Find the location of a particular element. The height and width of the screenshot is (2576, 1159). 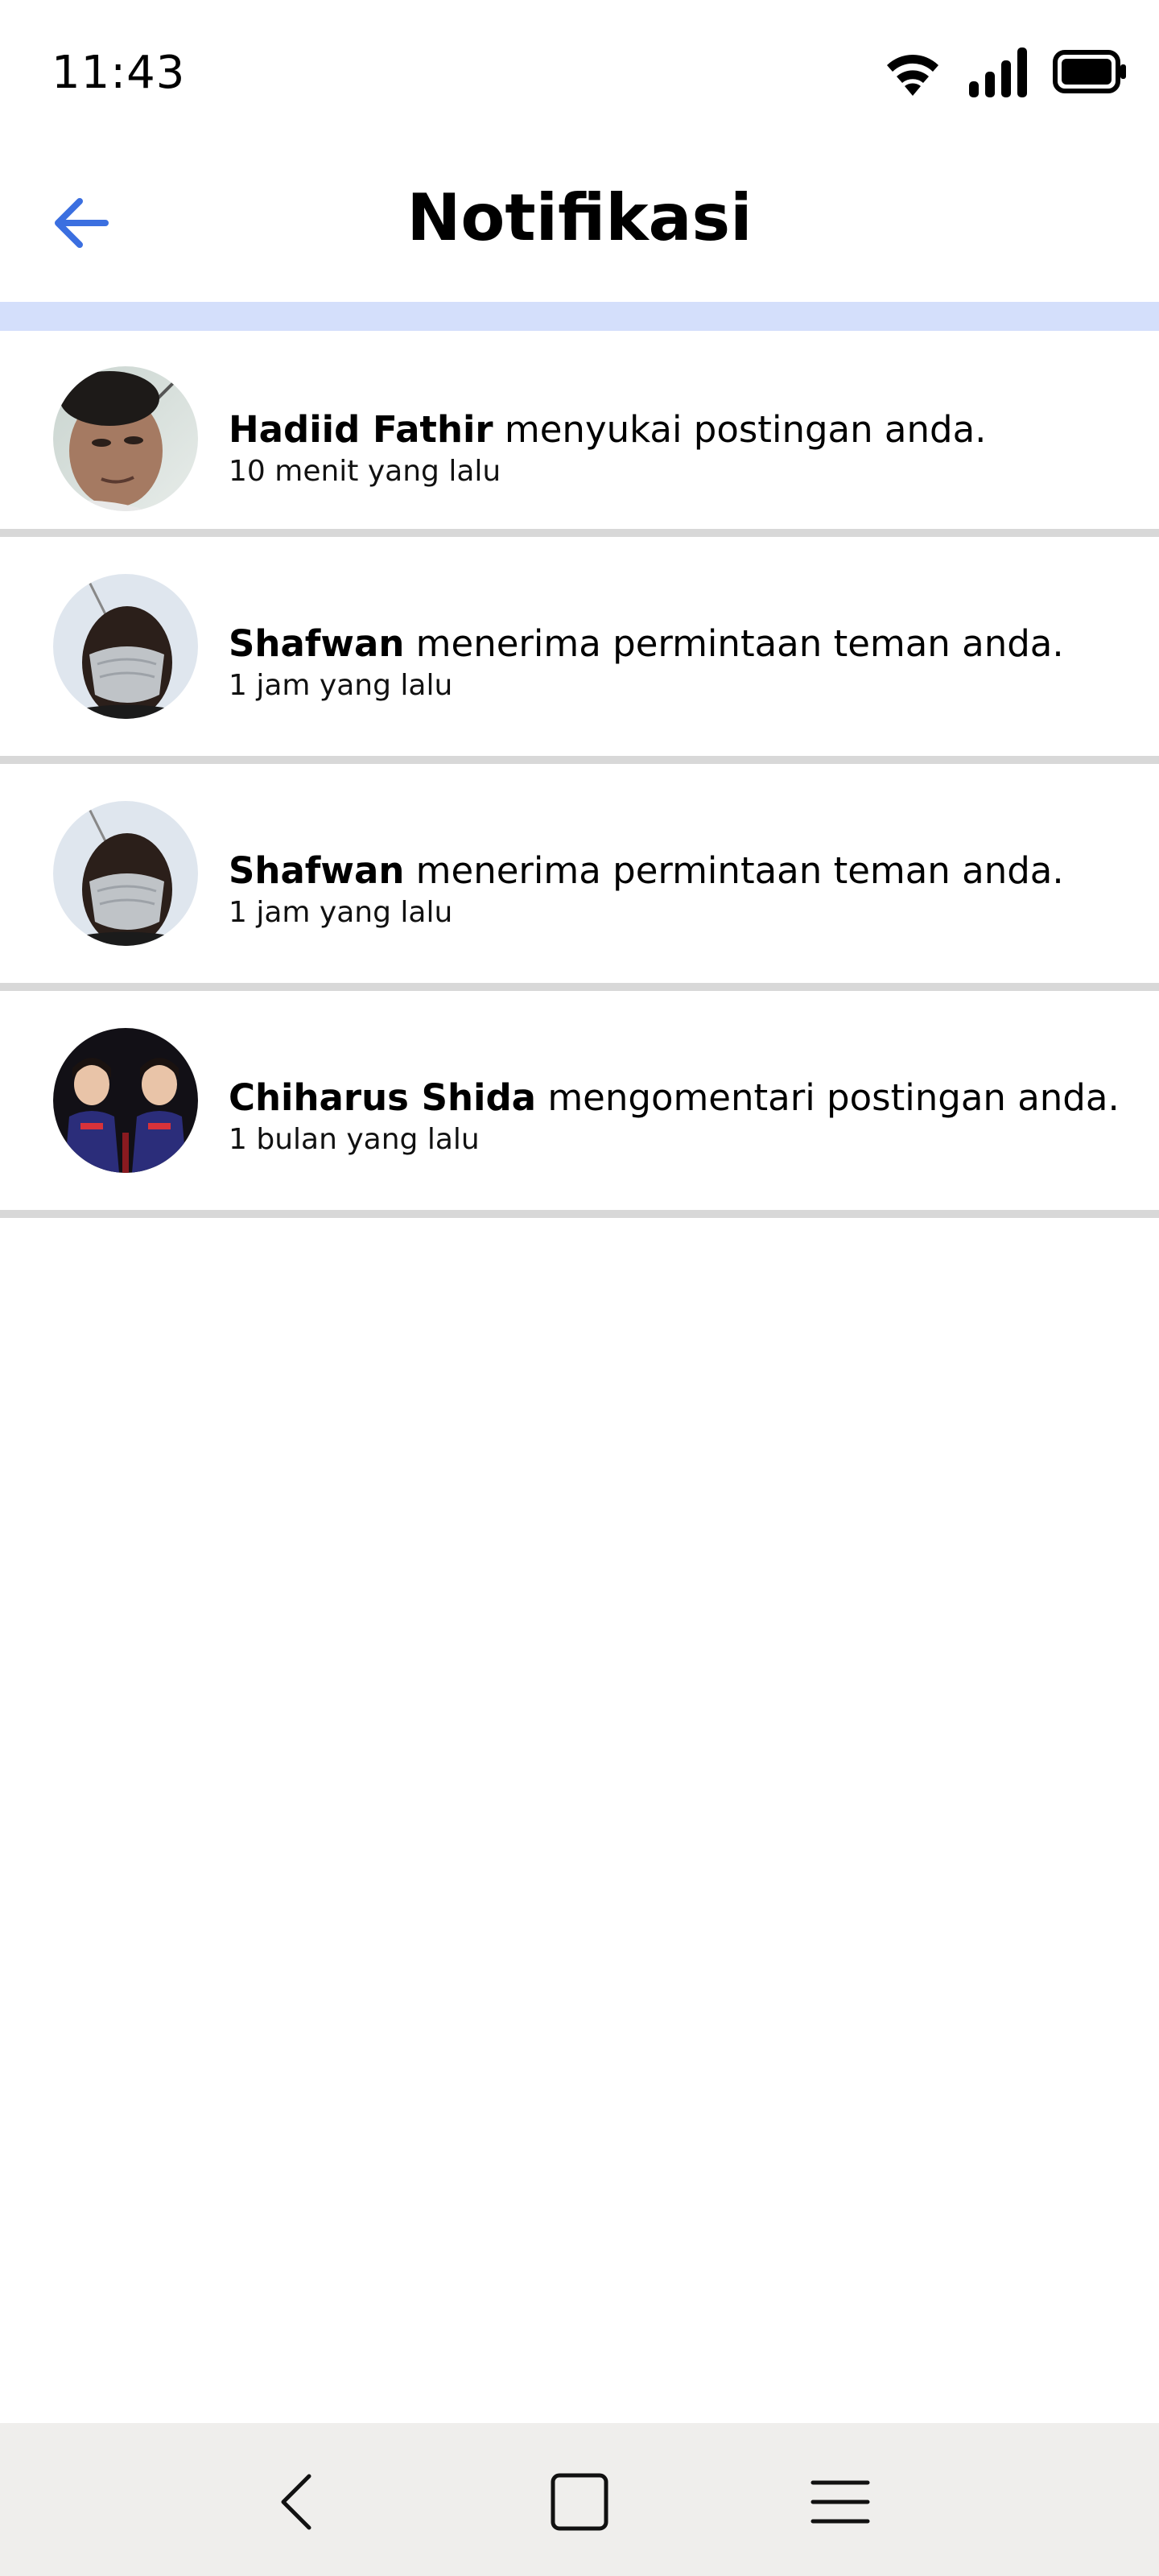

nav-menu-icon is located at coordinates (840, 2503).